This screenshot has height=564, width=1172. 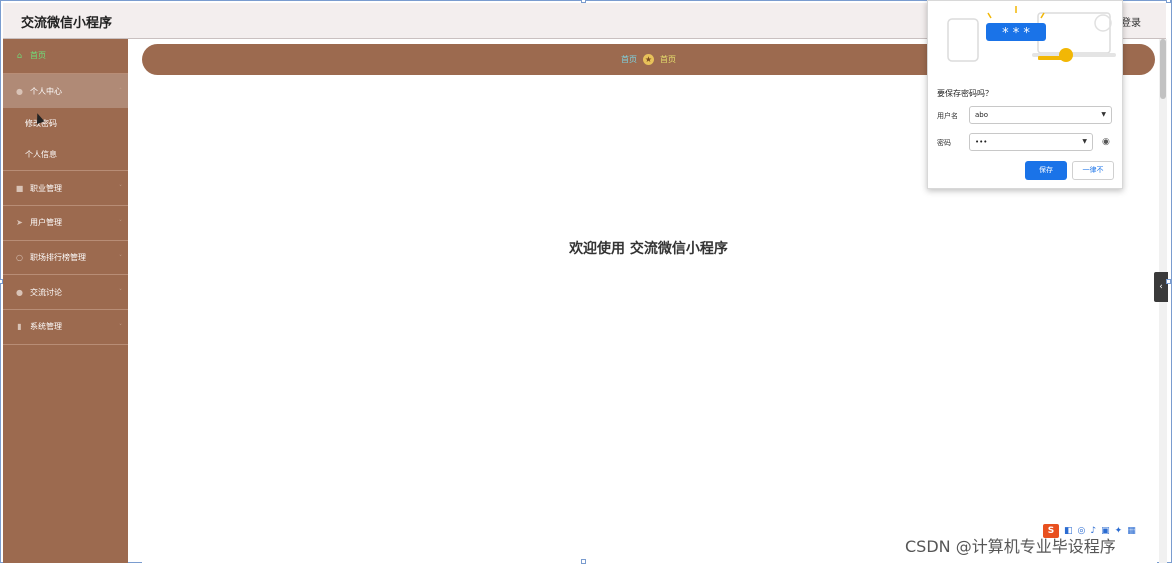 I want to click on sidebar-item-ranking: ○ 职场排行榜管理 ˇ, so click(x=65, y=258).